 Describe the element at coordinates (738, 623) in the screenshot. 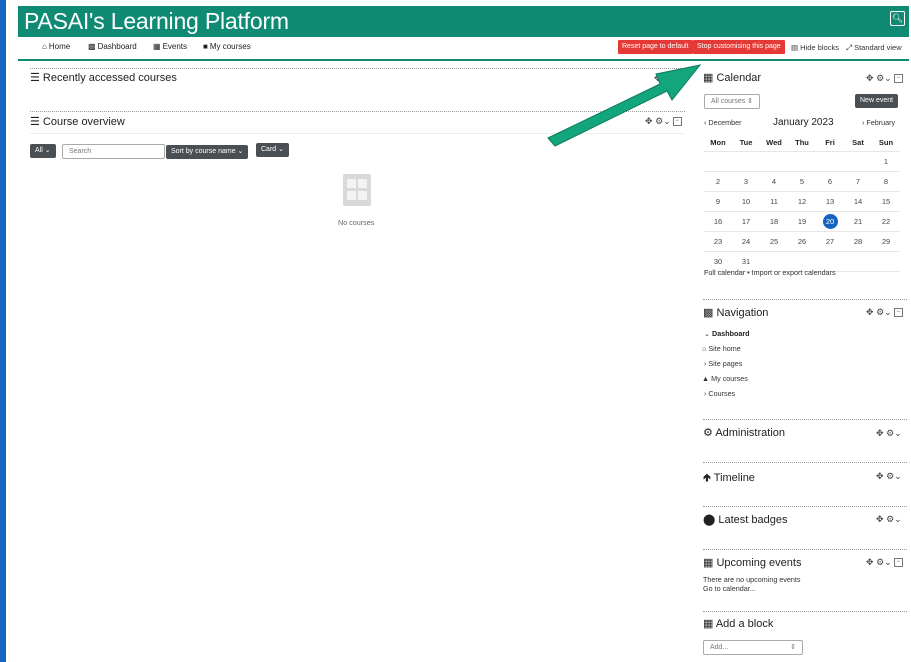

I see `add-block-header: ▦ Add a block` at that location.